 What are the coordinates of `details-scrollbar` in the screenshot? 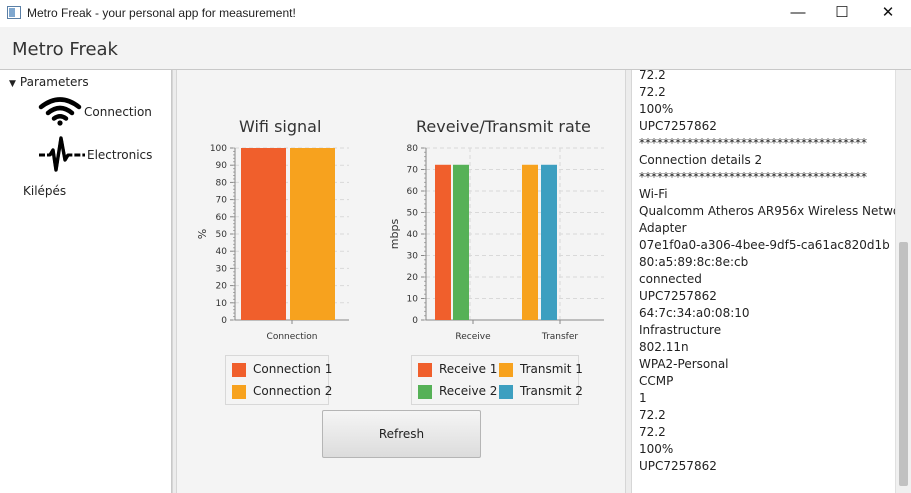 It's located at (903, 281).